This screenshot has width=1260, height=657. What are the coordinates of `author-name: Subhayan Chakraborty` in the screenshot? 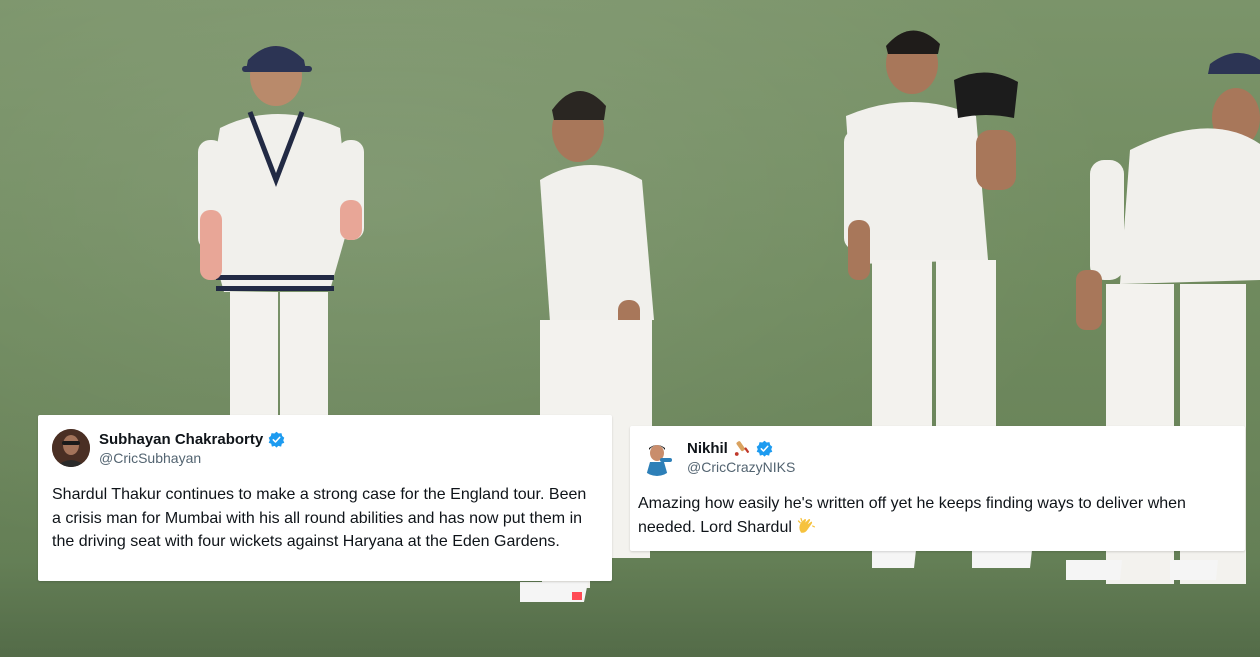 It's located at (181, 439).